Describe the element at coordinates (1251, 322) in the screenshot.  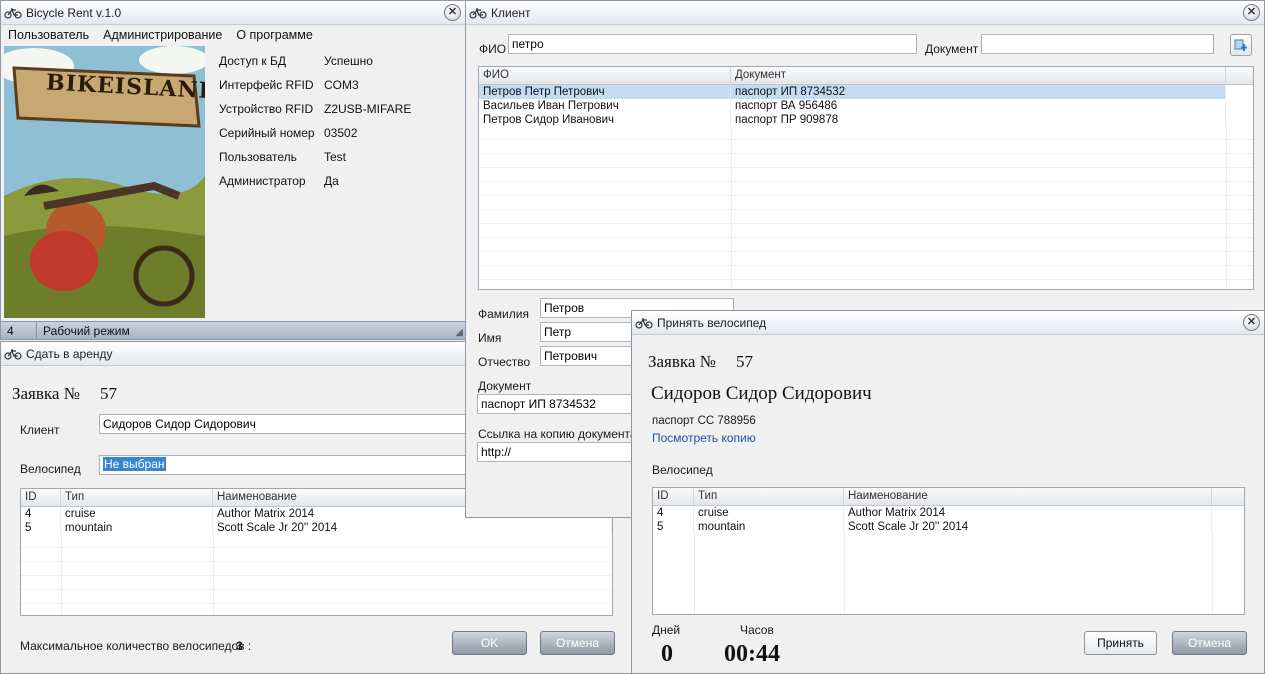
I see `accept-close-button: ✕` at that location.